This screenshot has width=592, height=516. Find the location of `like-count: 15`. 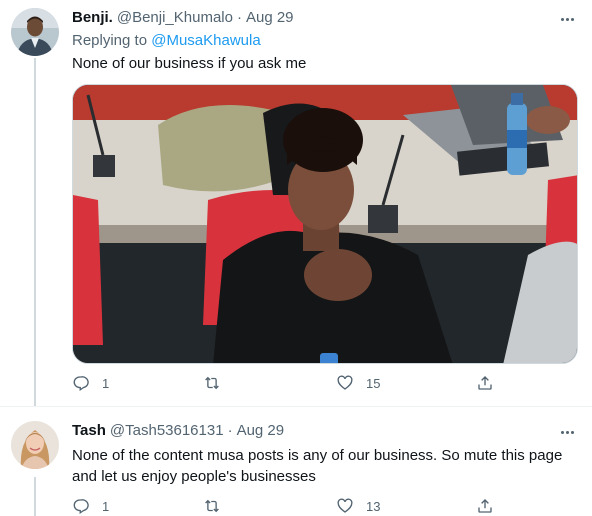

like-count: 15 is located at coordinates (373, 383).